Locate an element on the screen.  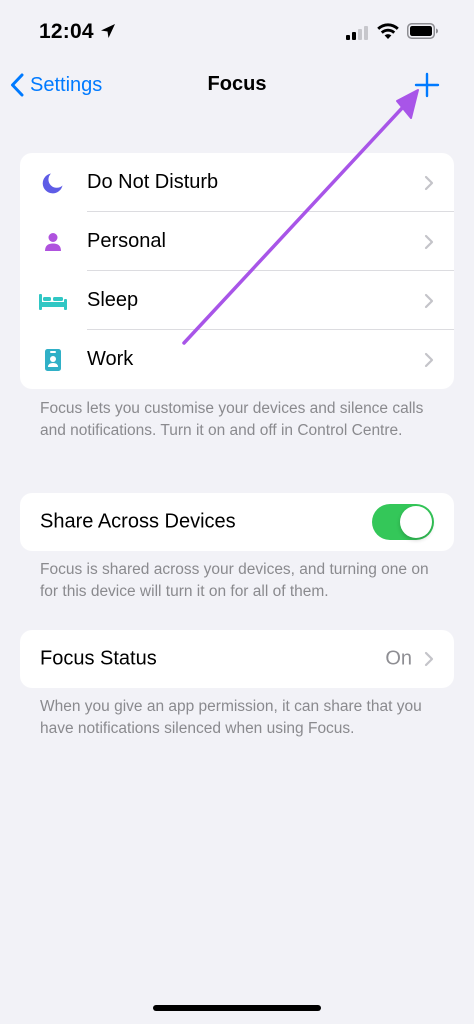
focus-mode-do-not-disturb: Do Not Disturb is located at coordinates (237, 182).